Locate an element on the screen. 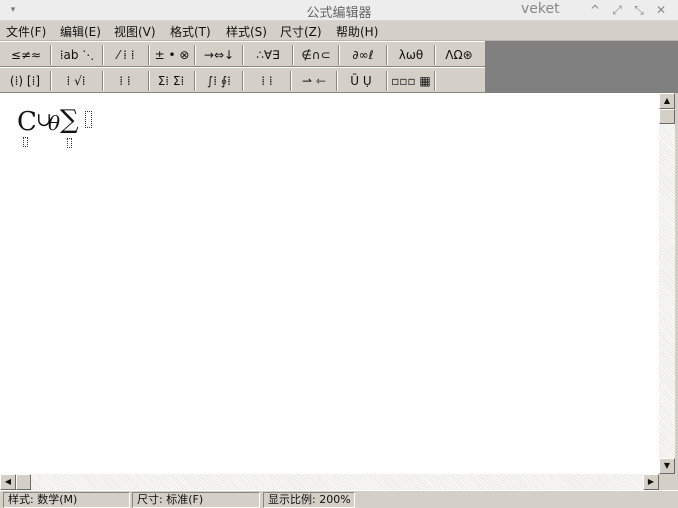  status-bar: 样式: 数学(M) 尺寸: 标准(F) 显示比例: 200% is located at coordinates (339, 499).